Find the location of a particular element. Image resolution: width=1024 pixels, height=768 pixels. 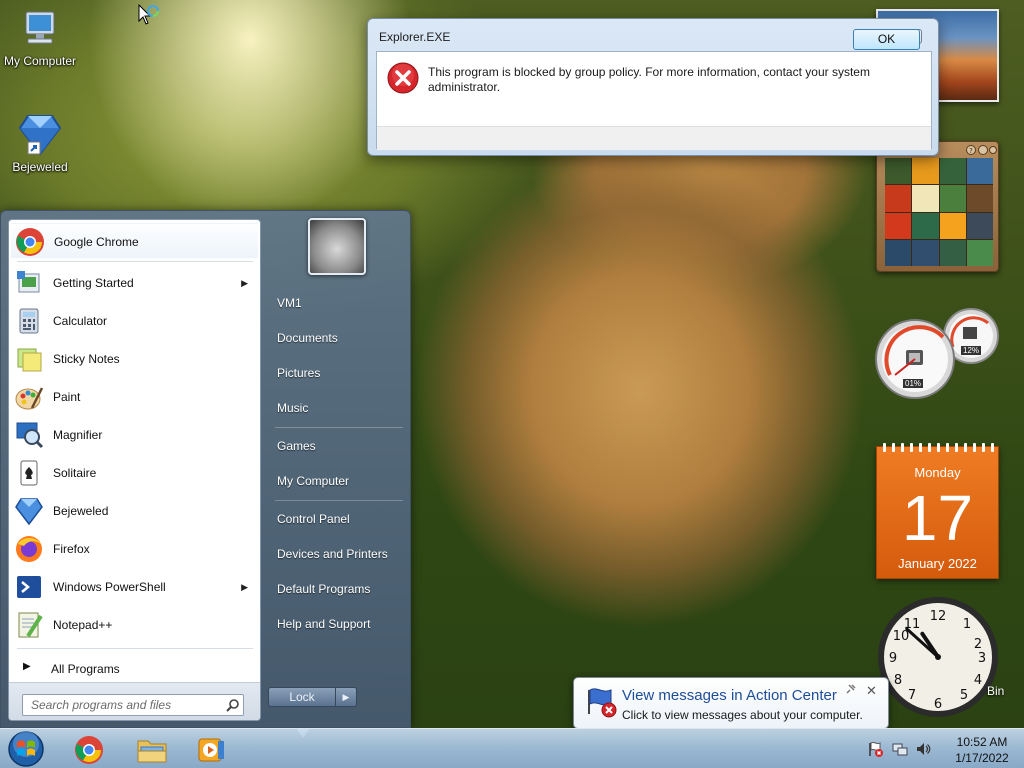

volume-icon is located at coordinates (923, 749).